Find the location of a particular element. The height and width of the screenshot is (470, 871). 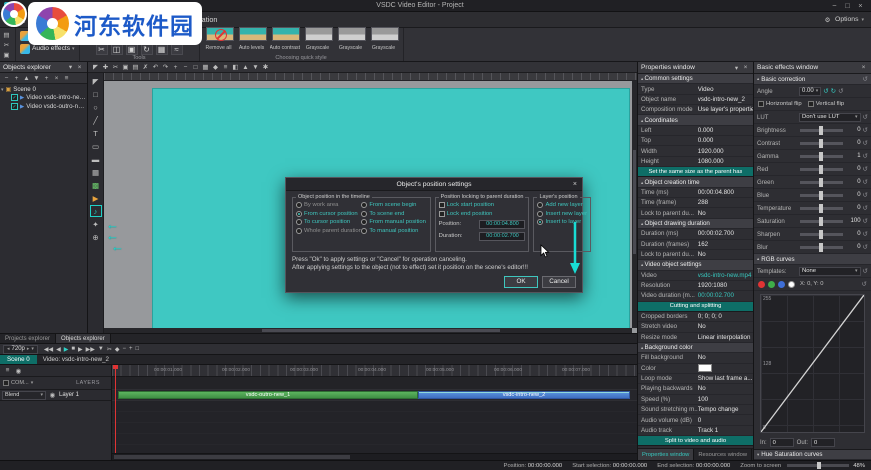

checkbox-icon is located at coordinates (6, 383).